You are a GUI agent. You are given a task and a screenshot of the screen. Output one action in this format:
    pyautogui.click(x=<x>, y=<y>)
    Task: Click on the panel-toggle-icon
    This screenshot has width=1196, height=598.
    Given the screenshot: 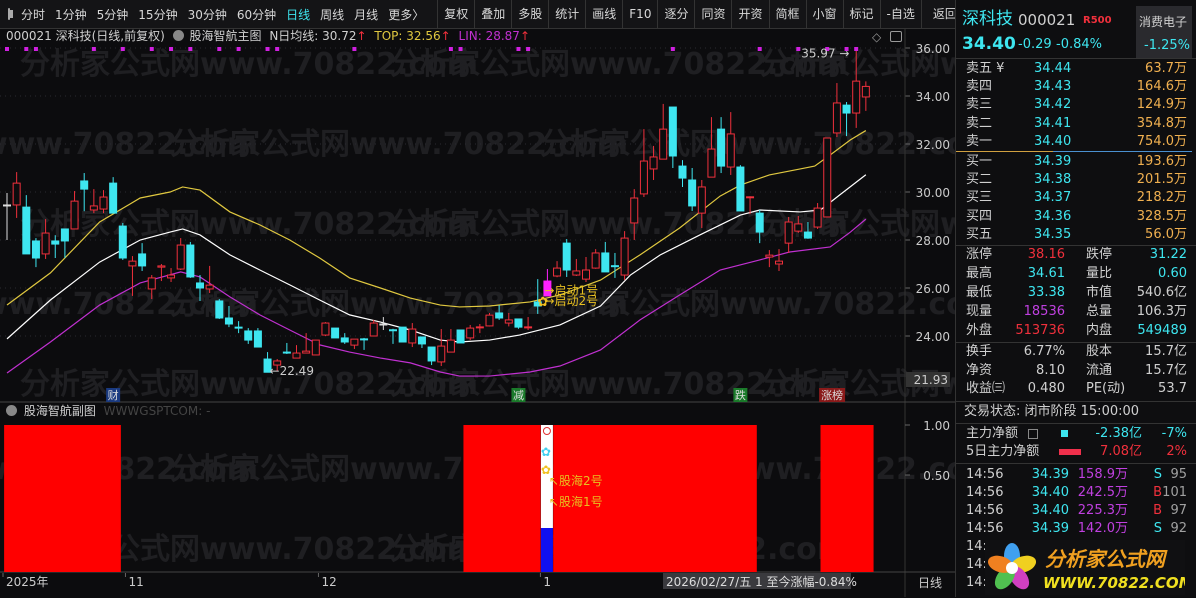 What is the action you would take?
    pyautogui.click(x=896, y=36)
    